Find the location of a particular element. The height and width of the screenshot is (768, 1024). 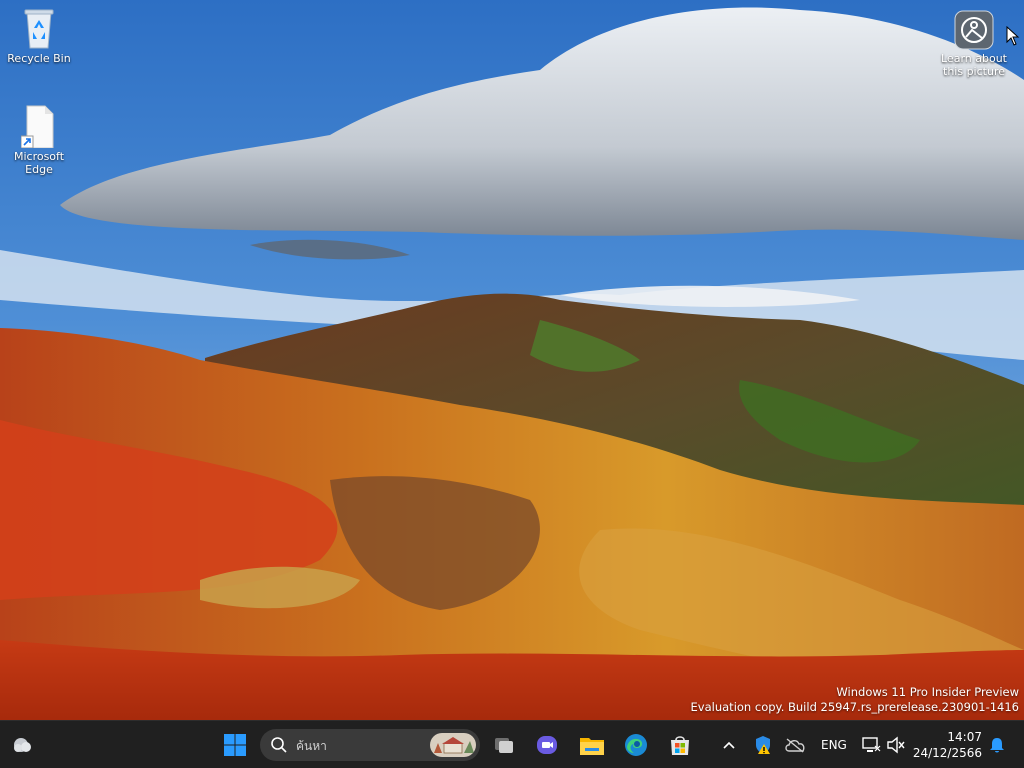

start-icon is located at coordinates (235, 745).